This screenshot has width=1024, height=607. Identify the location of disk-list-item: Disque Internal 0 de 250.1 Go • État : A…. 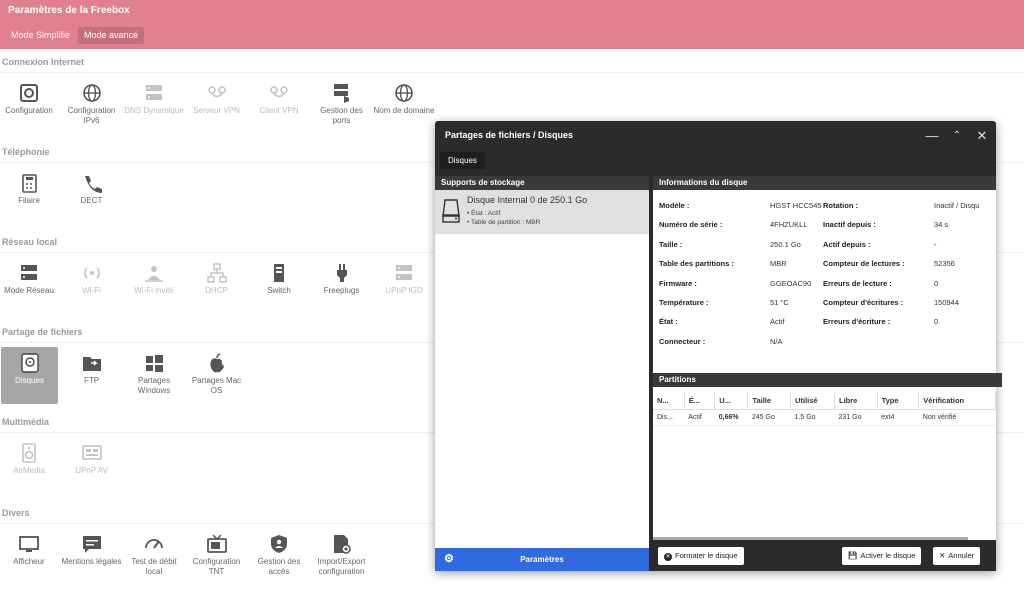
(542, 212).